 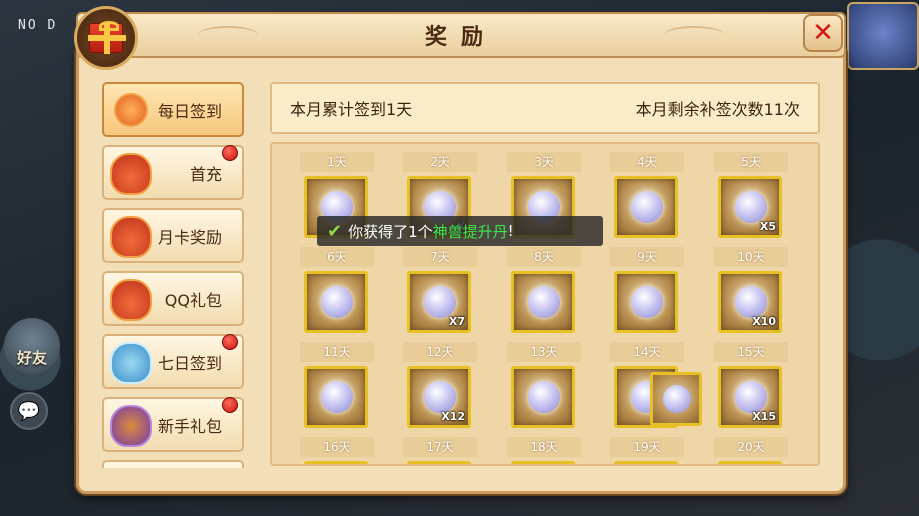 I want to click on menu-item-label: 每日签到, so click(x=189, y=111).